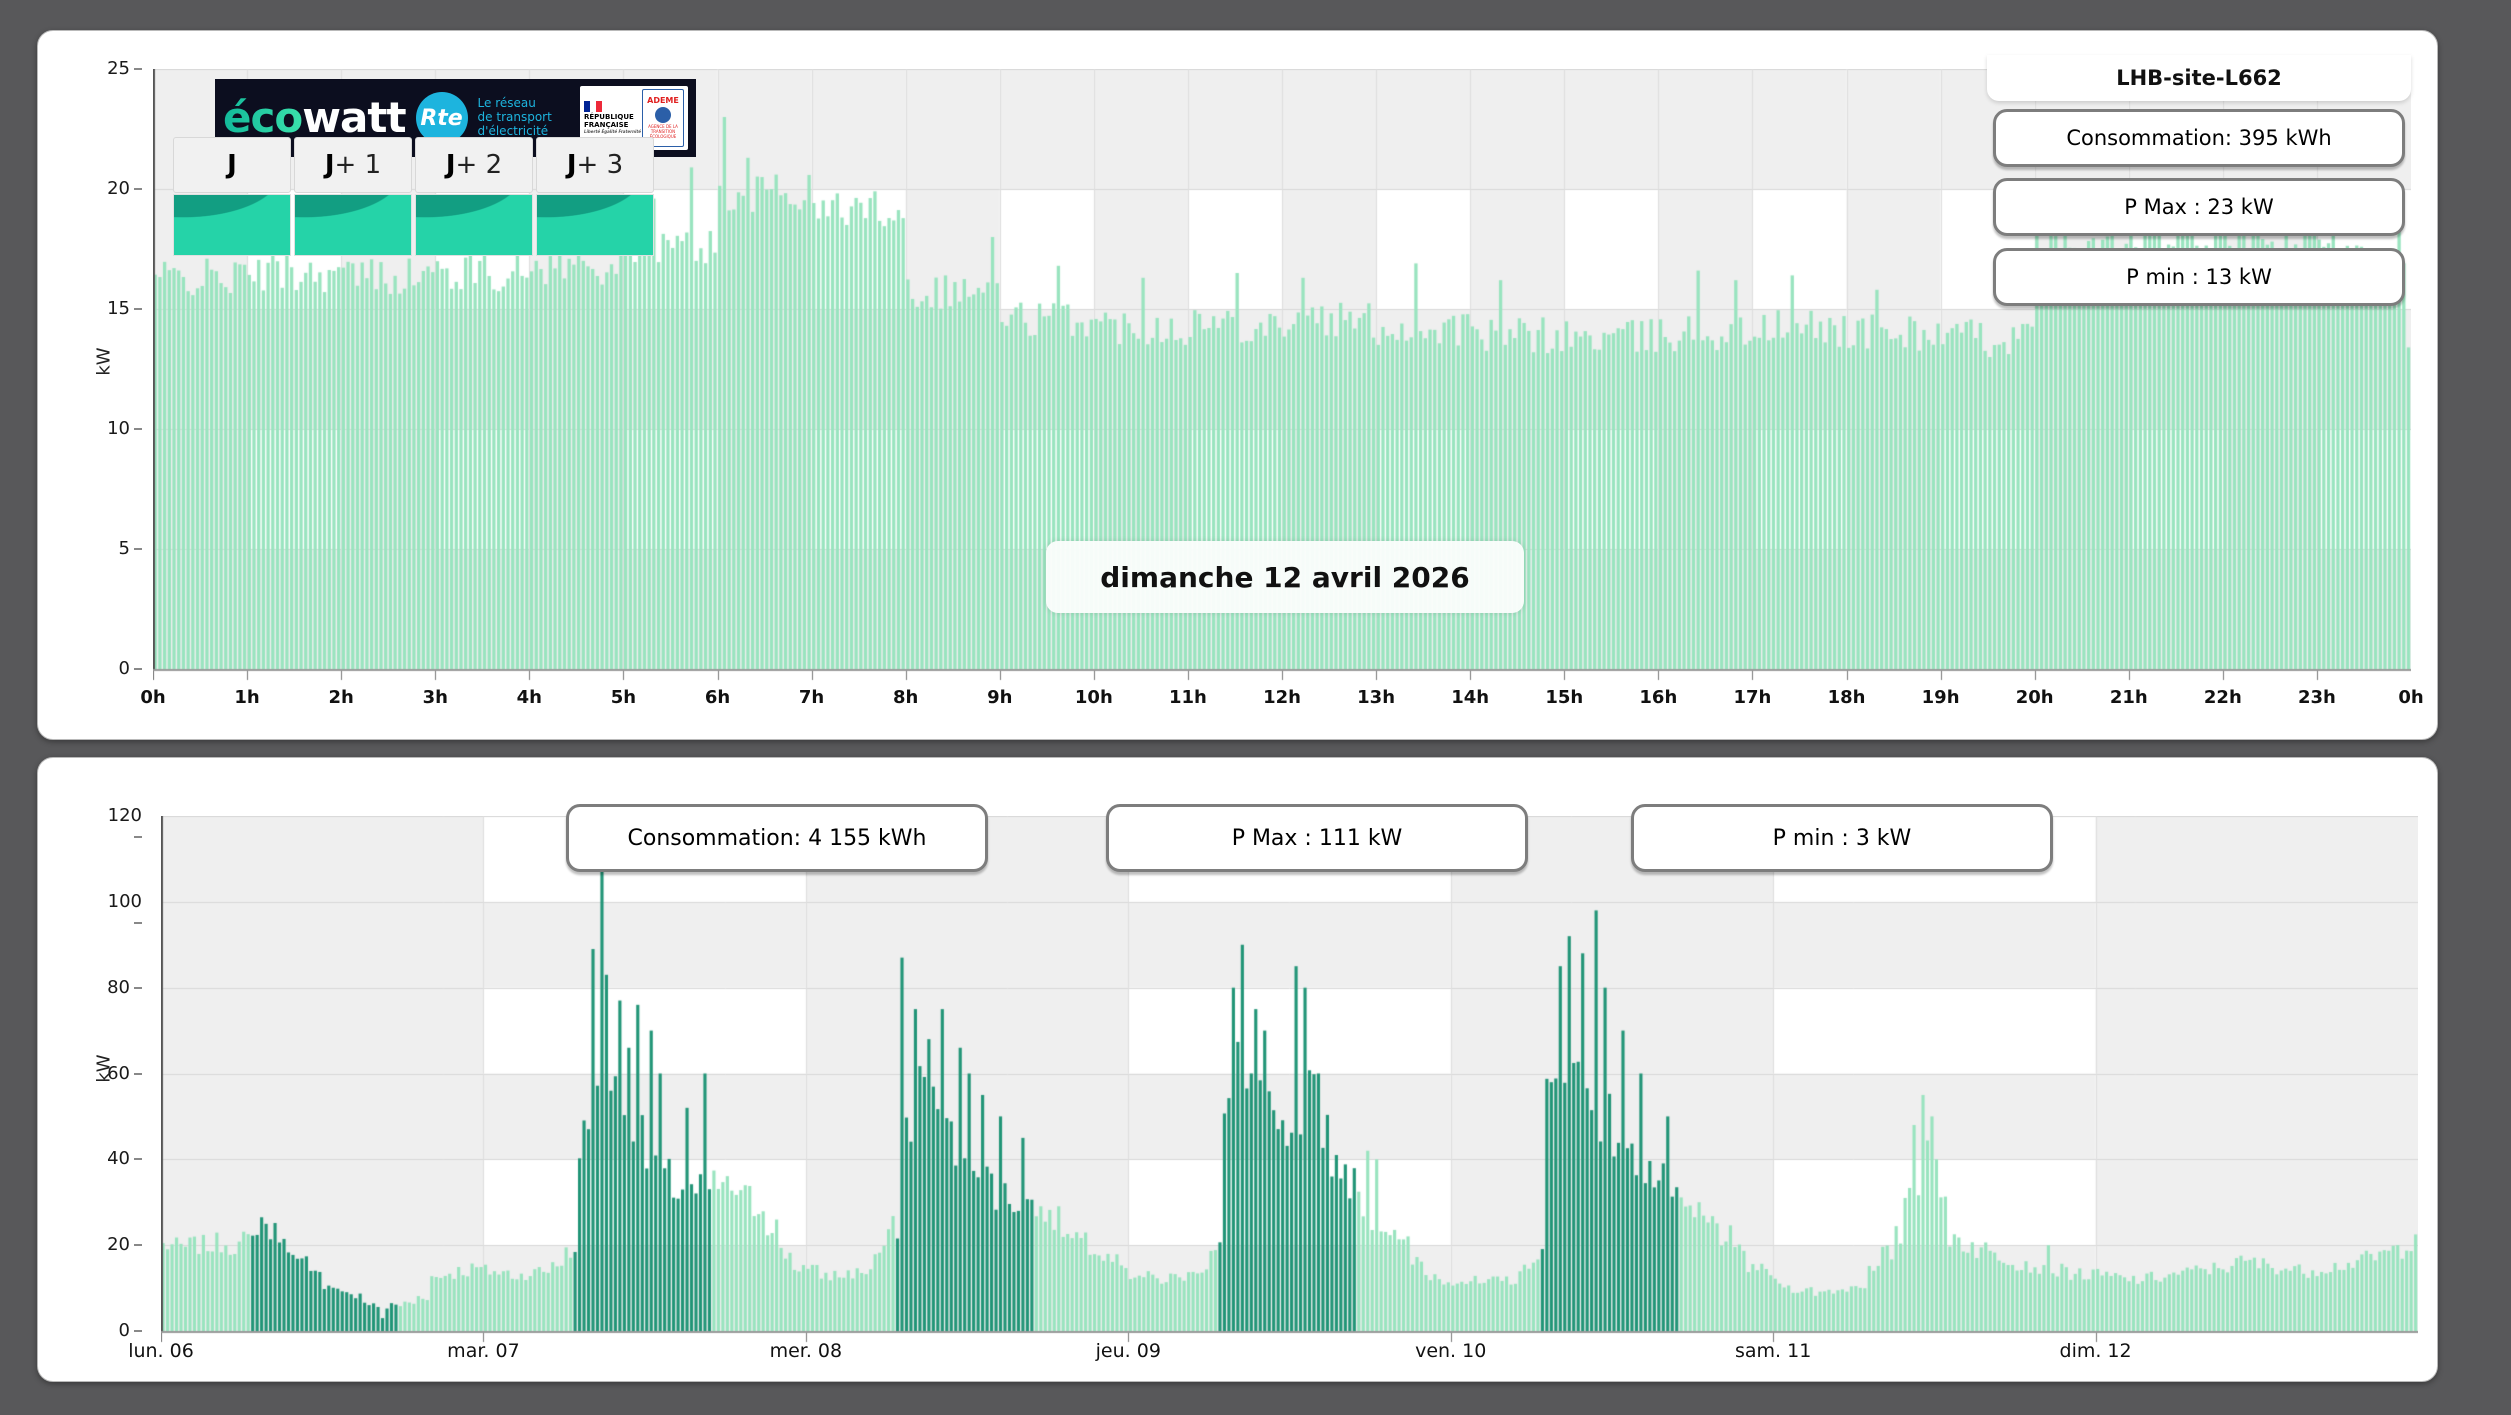  I want to click on daily-x-tick: 4h, so click(529, 697).